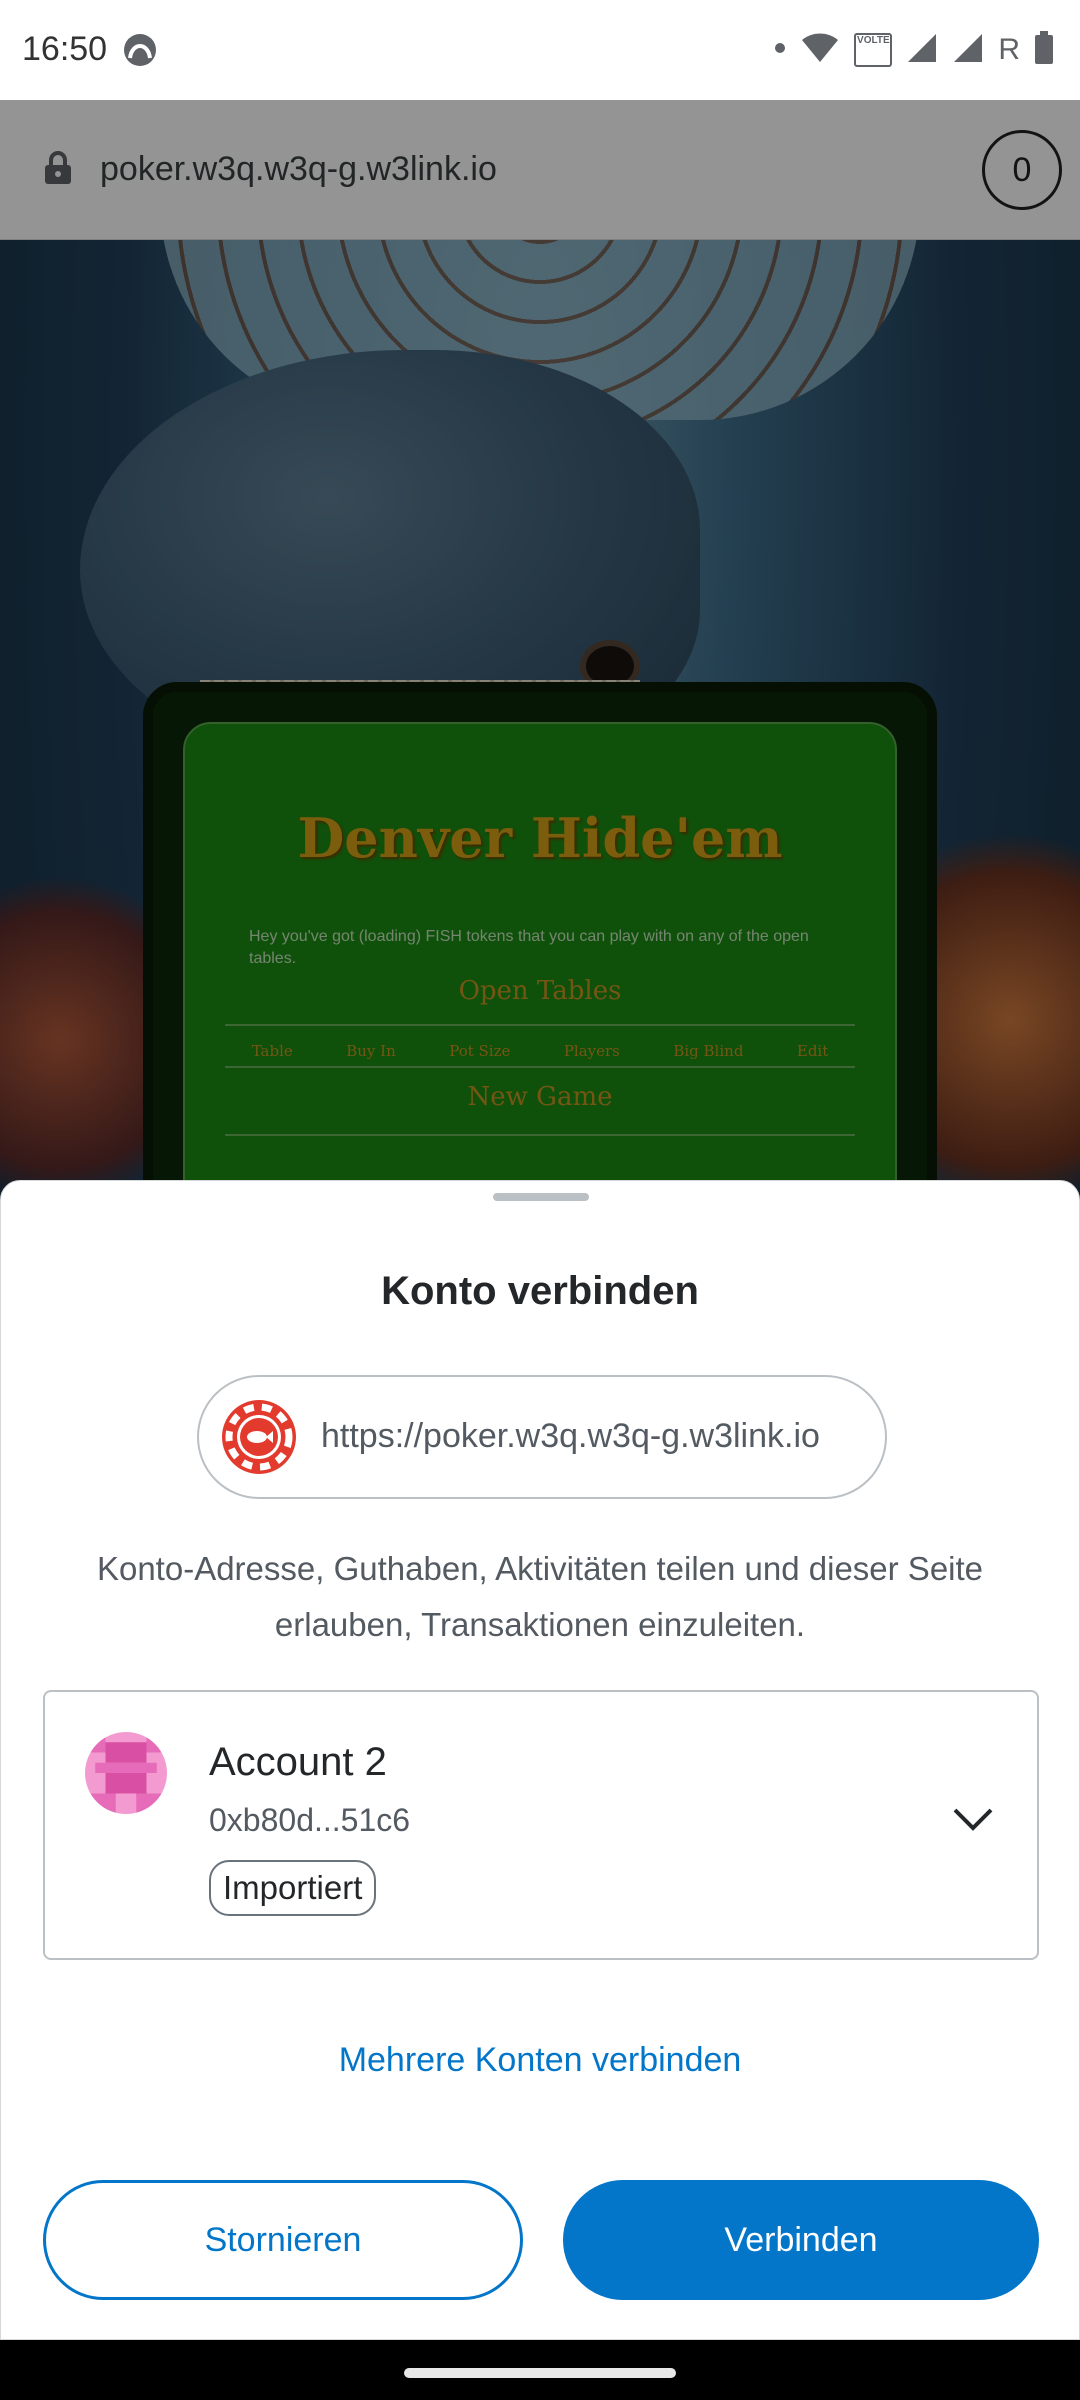  What do you see at coordinates (541, 1825) in the screenshot?
I see `account-selector: Account 2 0xb80d...51c6 Importiert` at bounding box center [541, 1825].